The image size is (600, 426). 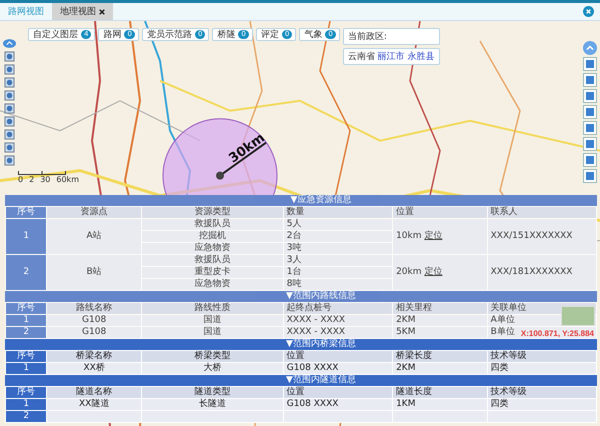 I want to click on table-cell: XXX/151XXXXXXX, so click(x=541, y=236).